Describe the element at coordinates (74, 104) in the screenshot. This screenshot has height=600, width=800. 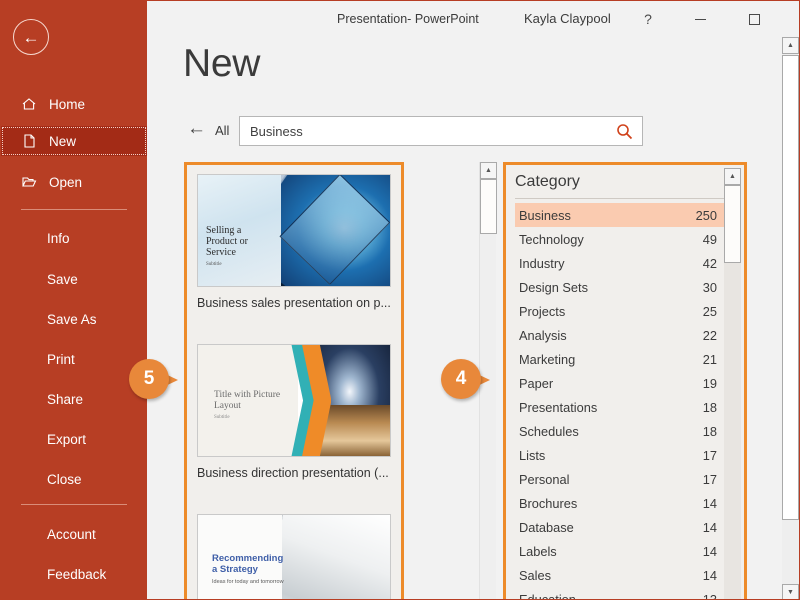
I see `sidebar-item-home: Home` at that location.